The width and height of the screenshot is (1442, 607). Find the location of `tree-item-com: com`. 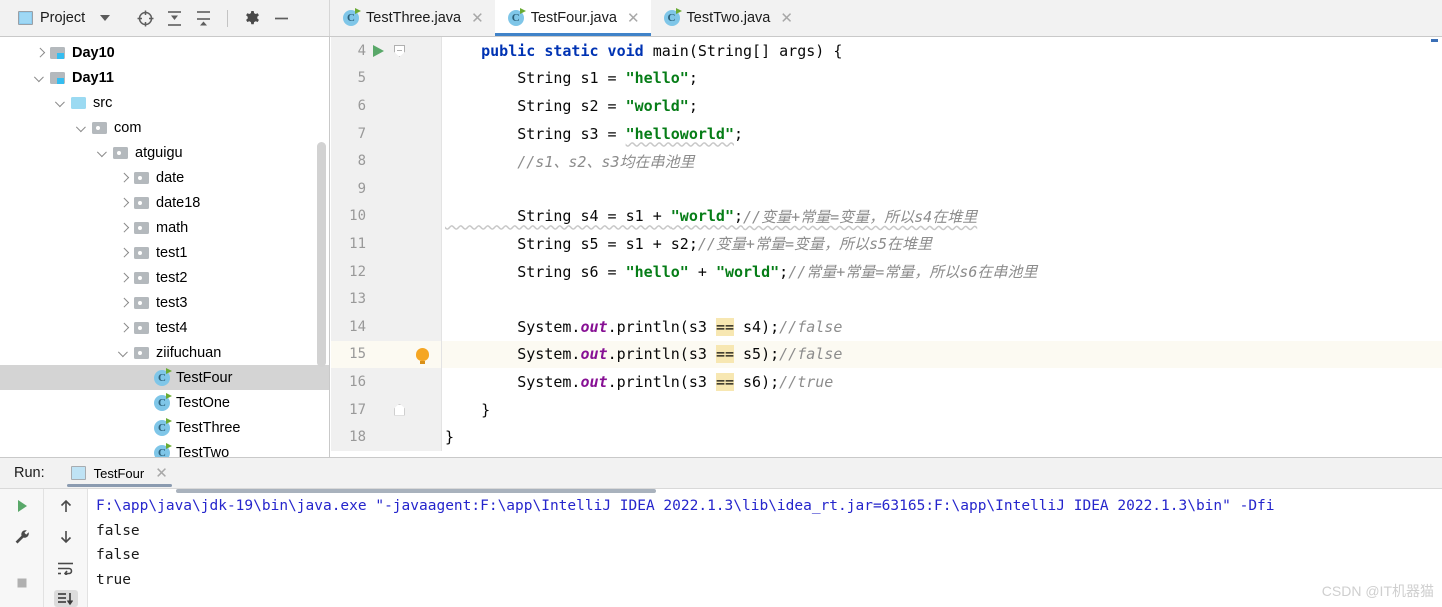

tree-item-com: com is located at coordinates (164, 127).